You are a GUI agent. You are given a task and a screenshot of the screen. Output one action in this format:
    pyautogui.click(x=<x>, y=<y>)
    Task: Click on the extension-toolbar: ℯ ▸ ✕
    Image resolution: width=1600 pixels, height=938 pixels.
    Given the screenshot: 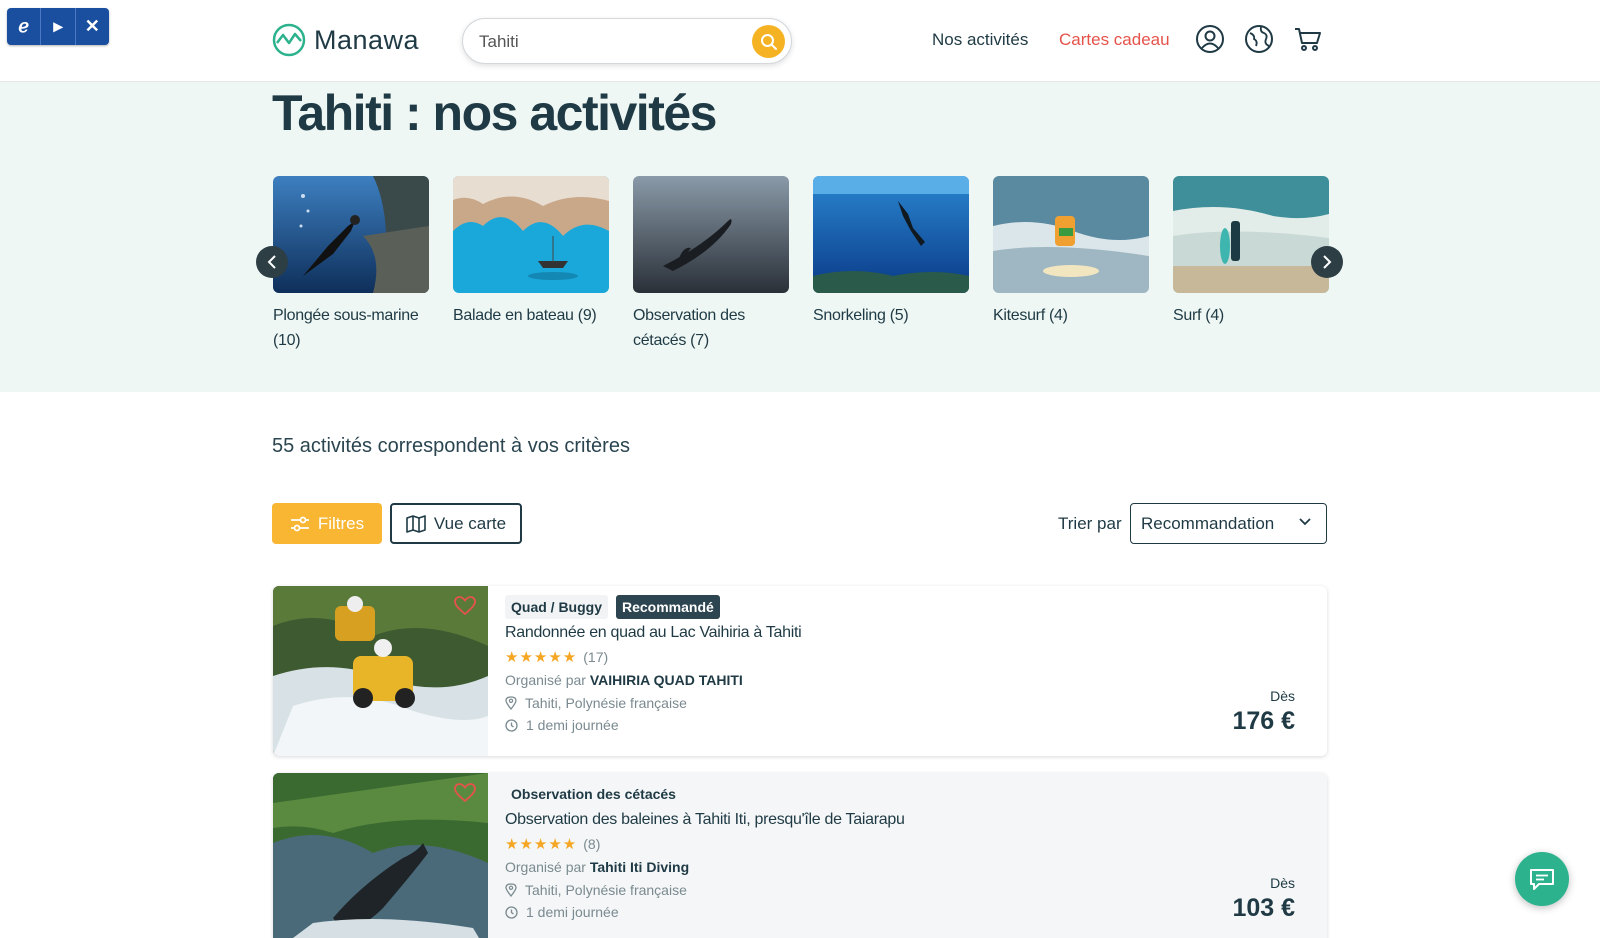 What is the action you would take?
    pyautogui.click(x=58, y=26)
    